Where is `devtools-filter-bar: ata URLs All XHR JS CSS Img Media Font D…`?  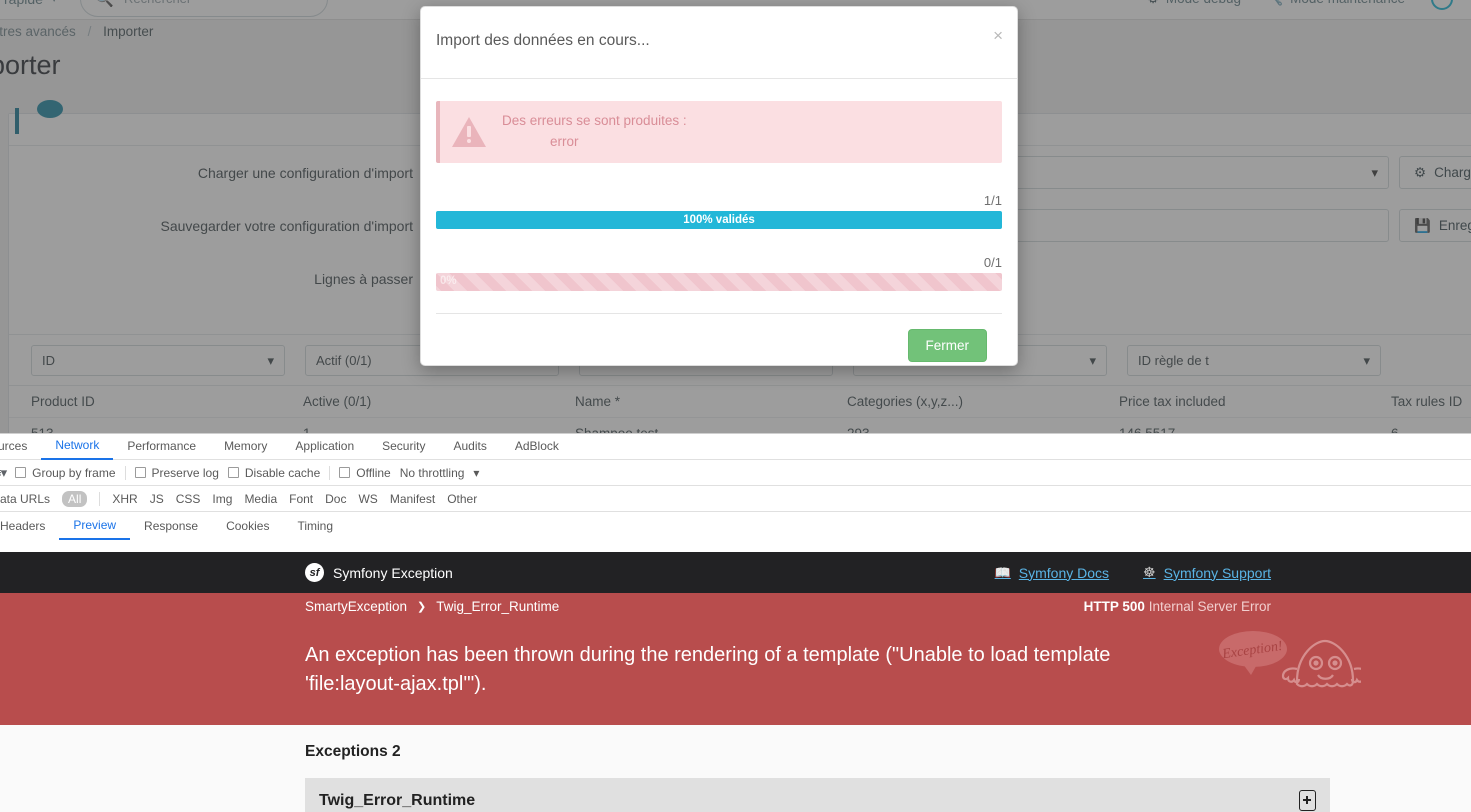 devtools-filter-bar: ata URLs All XHR JS CSS Img Media Font D… is located at coordinates (735, 499).